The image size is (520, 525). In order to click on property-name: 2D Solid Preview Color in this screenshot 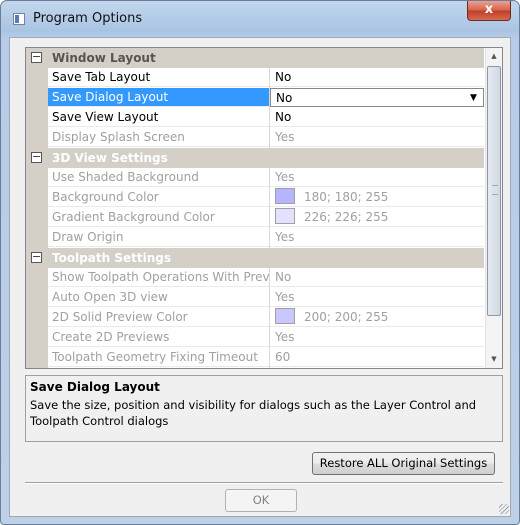, I will do `click(158, 317)`.